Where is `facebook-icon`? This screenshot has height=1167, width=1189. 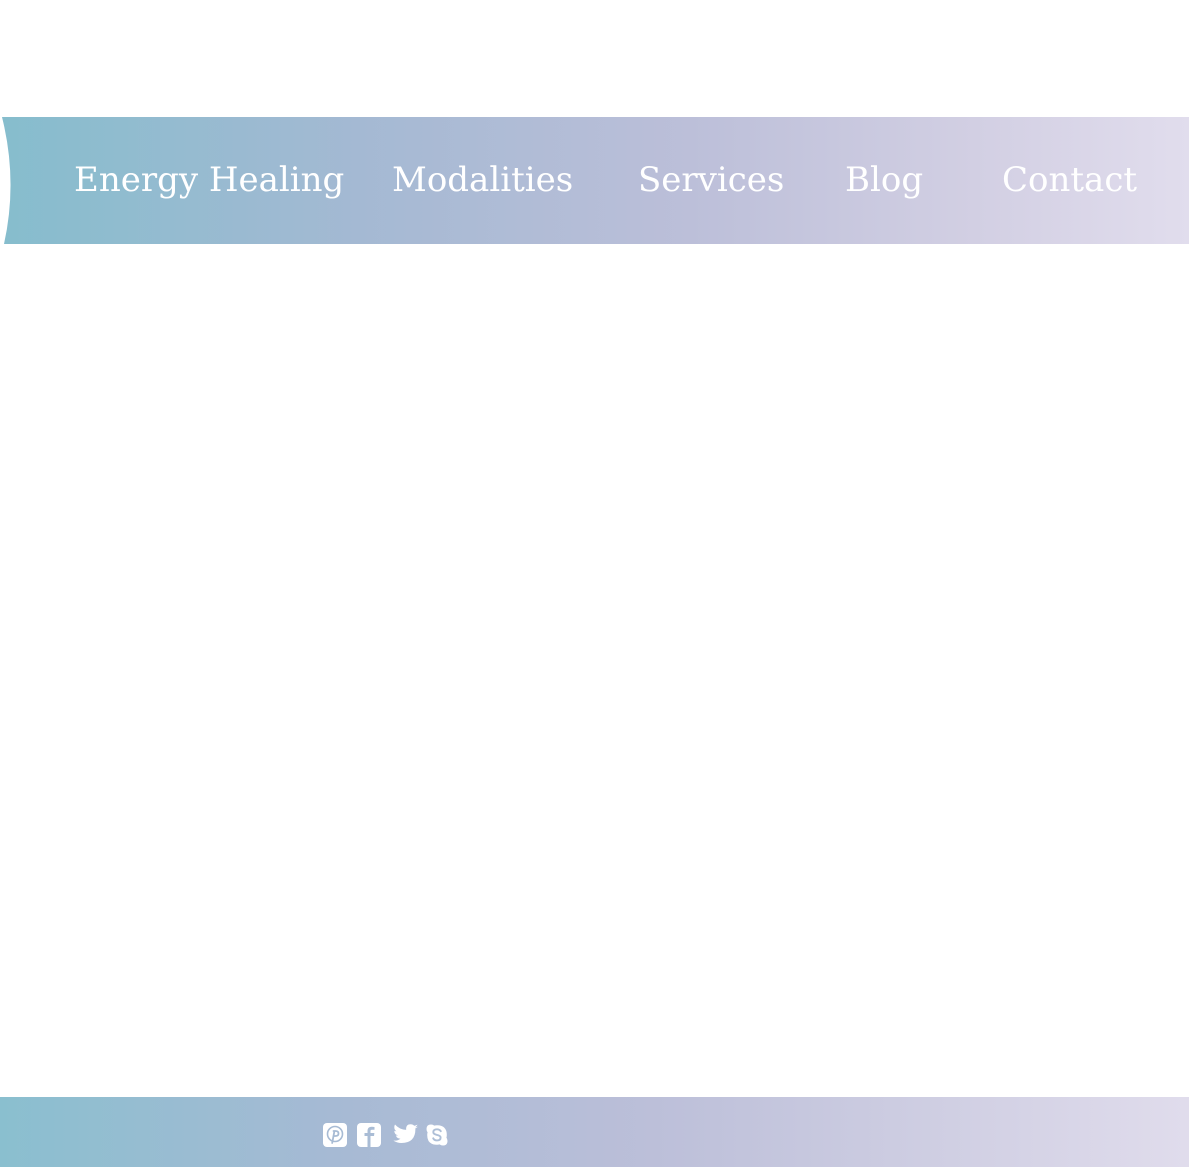
facebook-icon is located at coordinates (369, 1135).